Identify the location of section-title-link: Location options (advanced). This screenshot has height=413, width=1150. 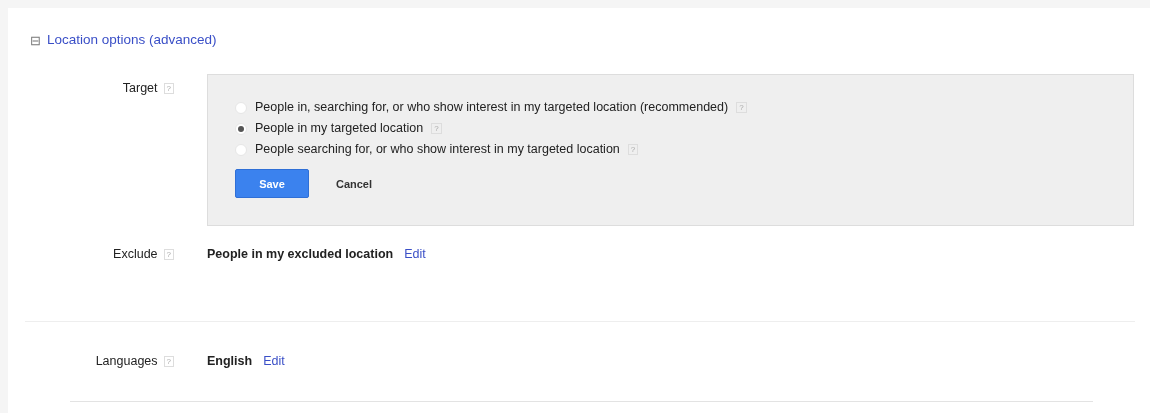
(132, 40).